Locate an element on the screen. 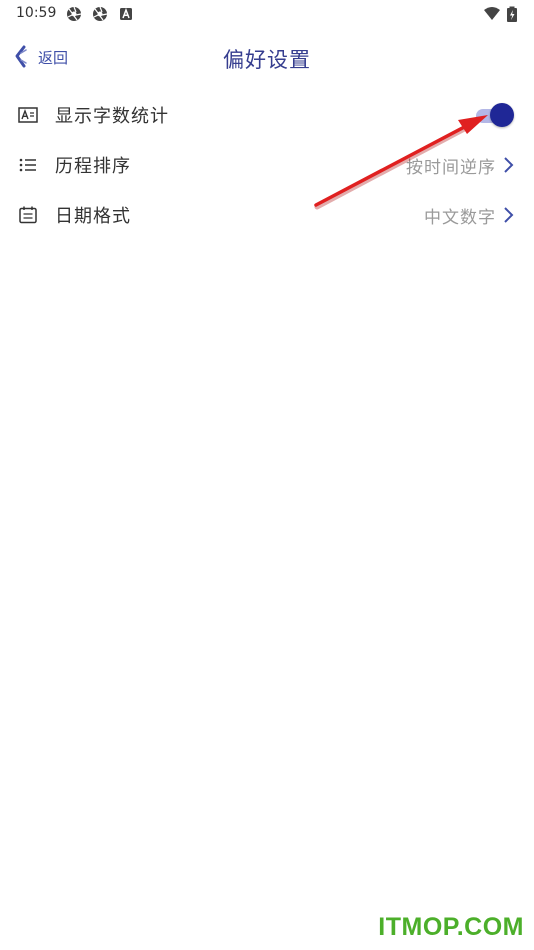  setting-word-count: 显示字数统计 is located at coordinates (267, 115).